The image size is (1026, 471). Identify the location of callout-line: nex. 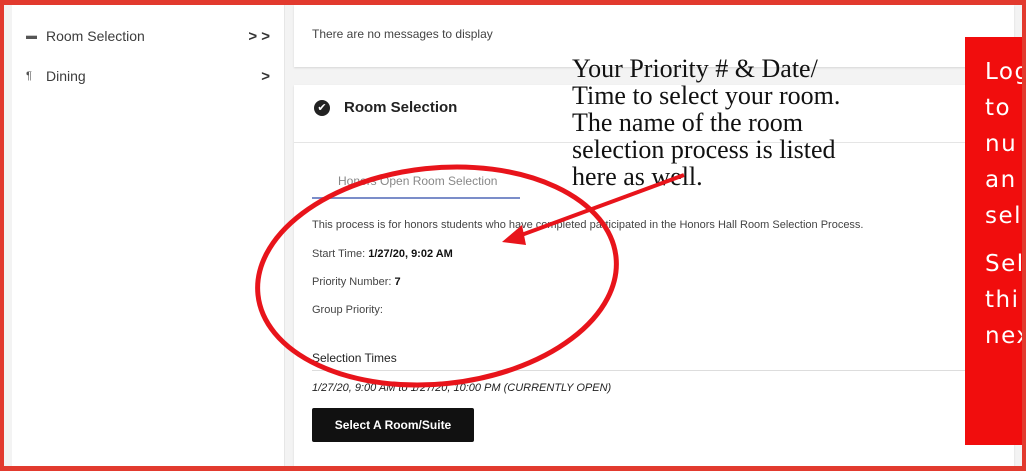
(1003, 336).